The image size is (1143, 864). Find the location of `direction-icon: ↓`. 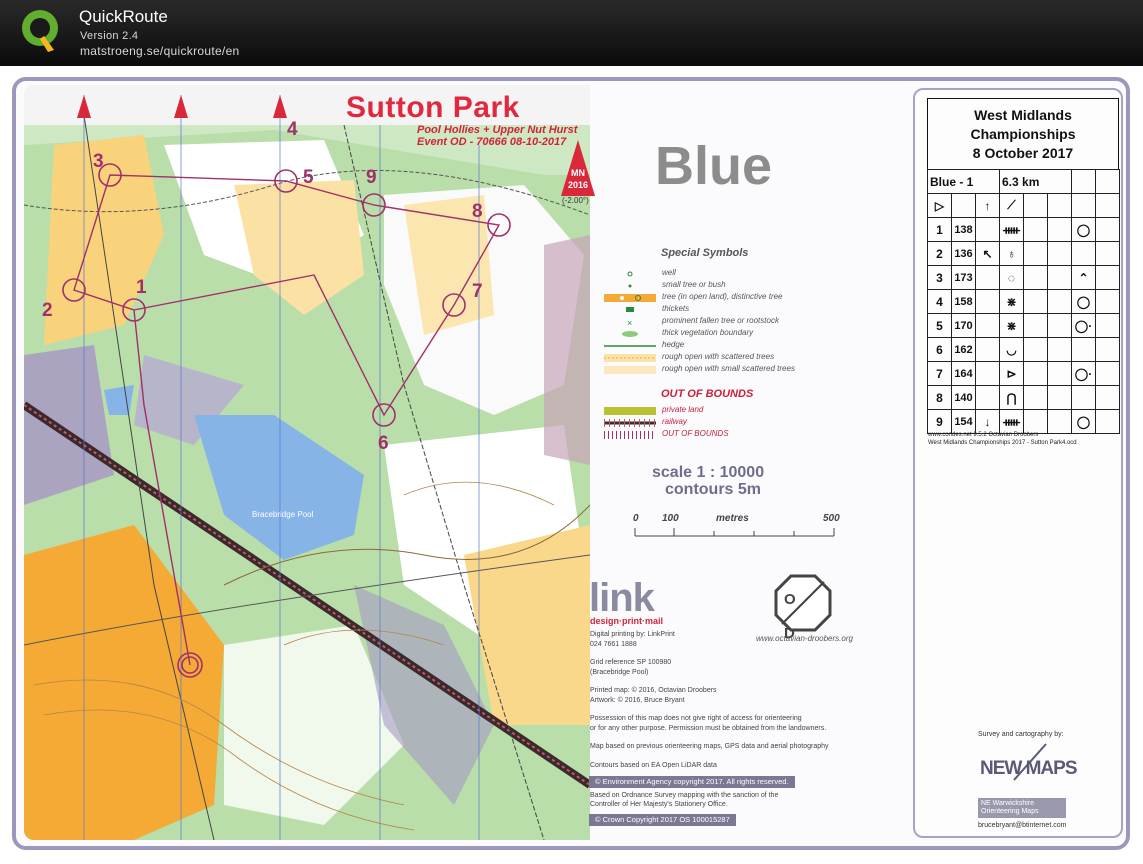

direction-icon: ↓ is located at coordinates (987, 421).